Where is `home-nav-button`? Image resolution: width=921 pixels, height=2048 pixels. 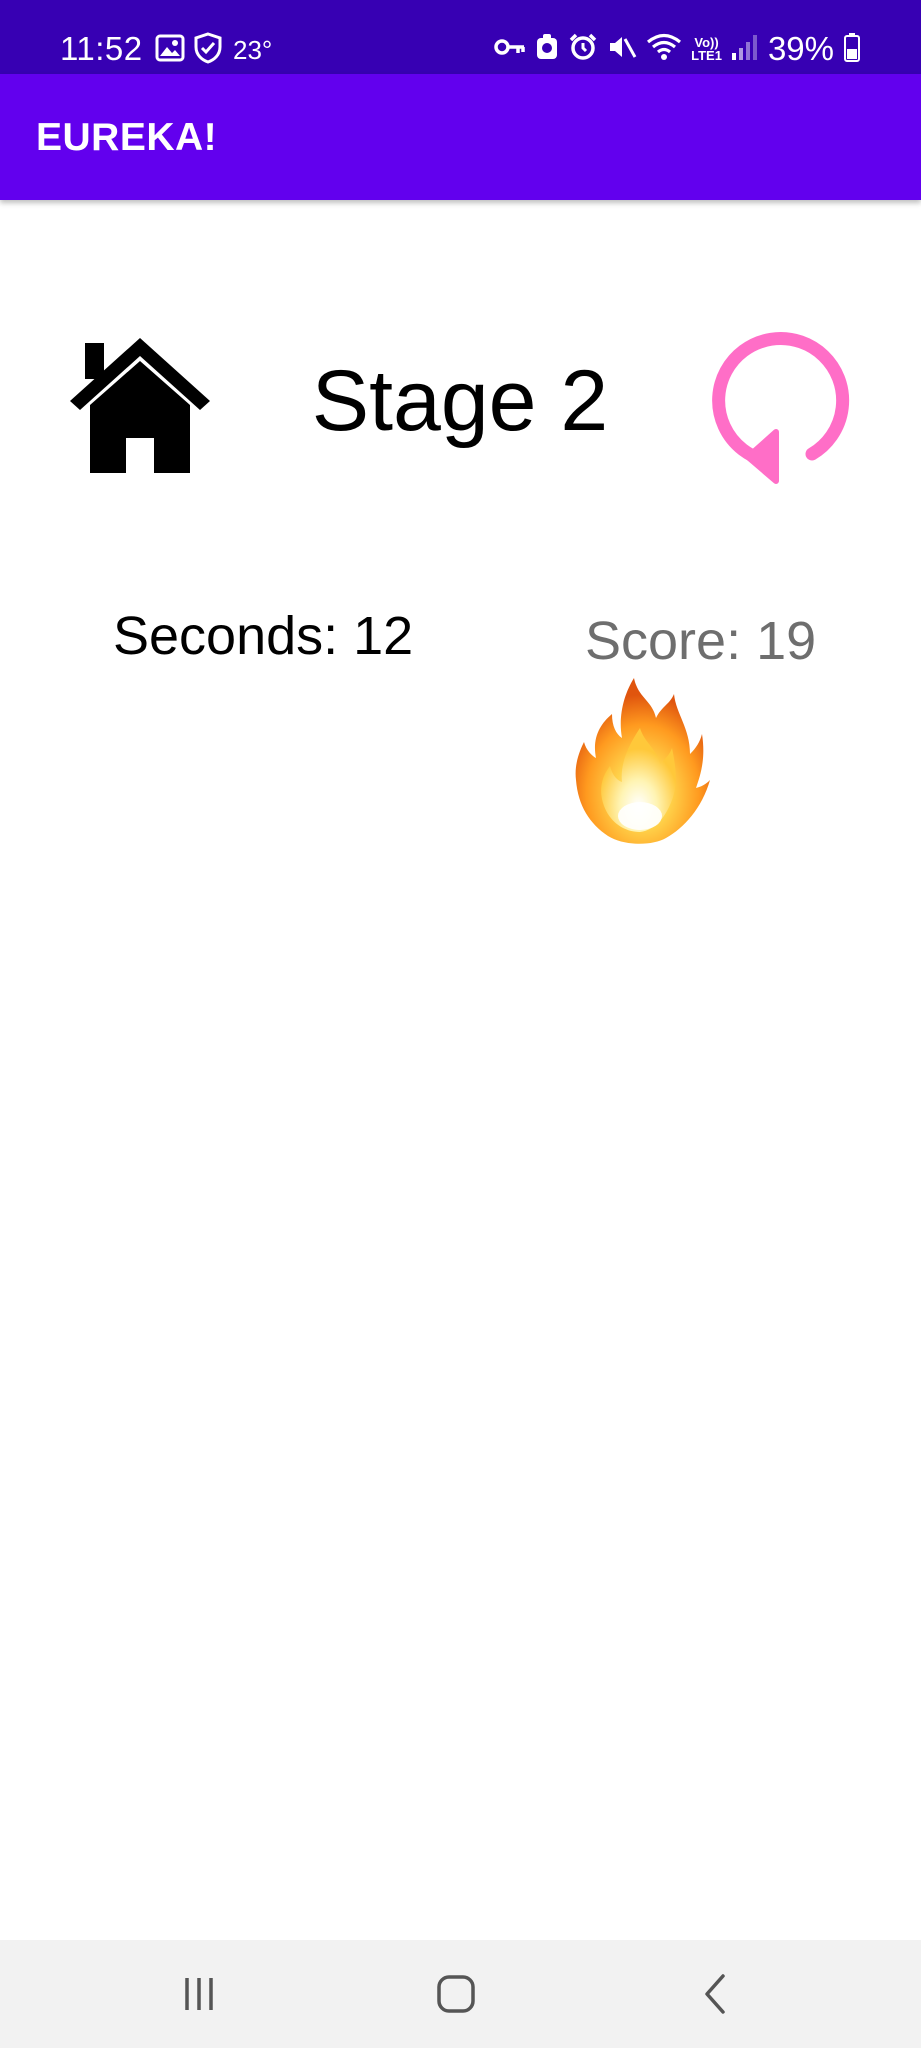 home-nav-button is located at coordinates (456, 1994).